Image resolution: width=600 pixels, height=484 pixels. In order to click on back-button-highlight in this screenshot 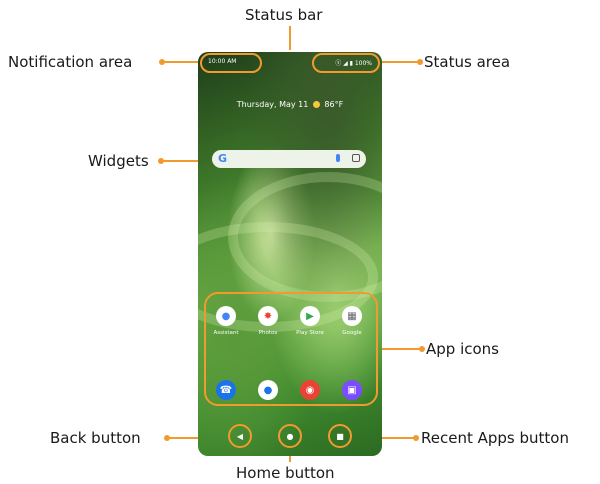, I will do `click(240, 436)`.